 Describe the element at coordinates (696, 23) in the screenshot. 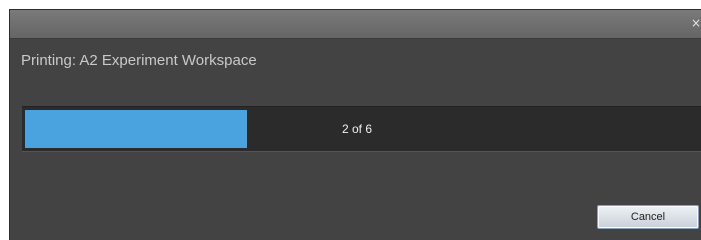

I see `close-icon: ×` at that location.